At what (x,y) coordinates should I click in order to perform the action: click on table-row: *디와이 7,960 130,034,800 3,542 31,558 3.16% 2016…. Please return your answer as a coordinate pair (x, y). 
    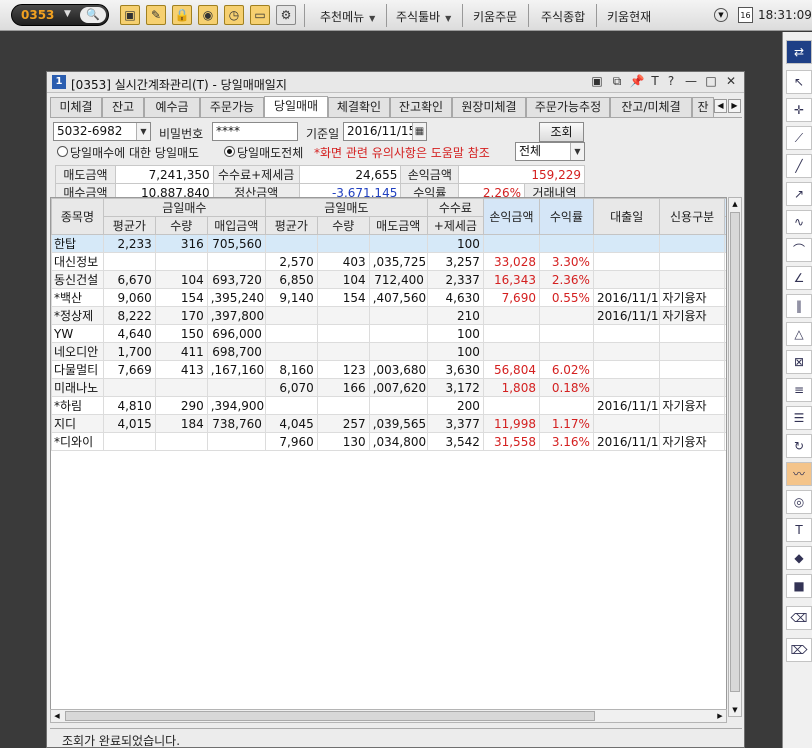
    Looking at the image, I should click on (388, 441).